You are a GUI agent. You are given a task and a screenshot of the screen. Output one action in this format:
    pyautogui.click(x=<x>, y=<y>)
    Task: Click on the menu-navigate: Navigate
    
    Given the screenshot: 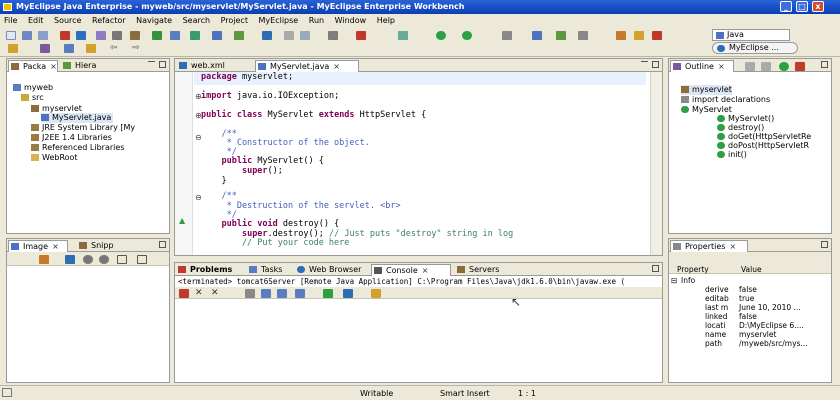 What is the action you would take?
    pyautogui.click(x=154, y=20)
    